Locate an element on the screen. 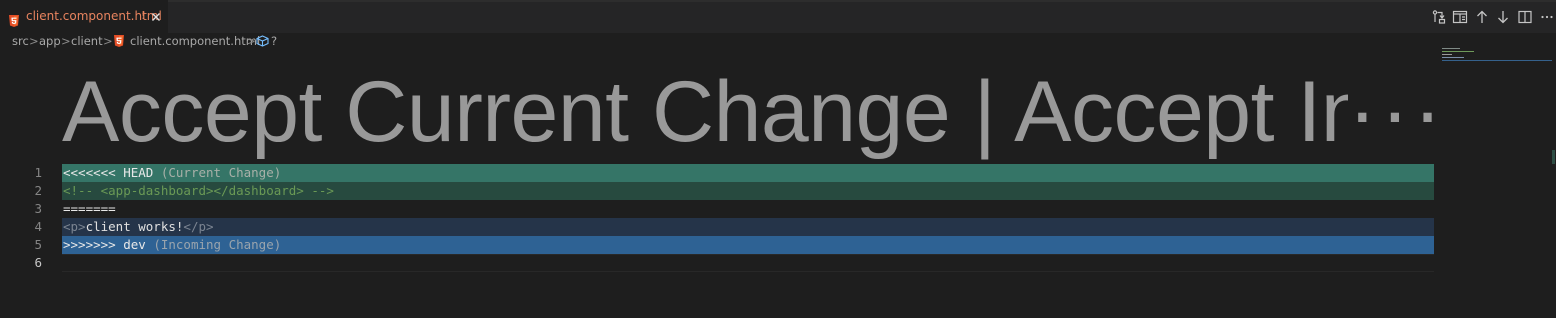  breadcrumb-item-file: client.component.html is located at coordinates (195, 41).